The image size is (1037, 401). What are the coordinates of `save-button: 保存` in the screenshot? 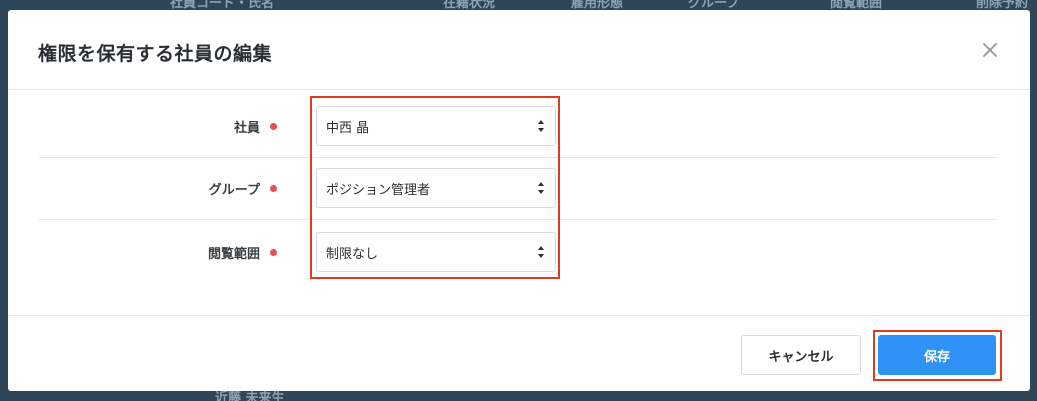 It's located at (937, 355).